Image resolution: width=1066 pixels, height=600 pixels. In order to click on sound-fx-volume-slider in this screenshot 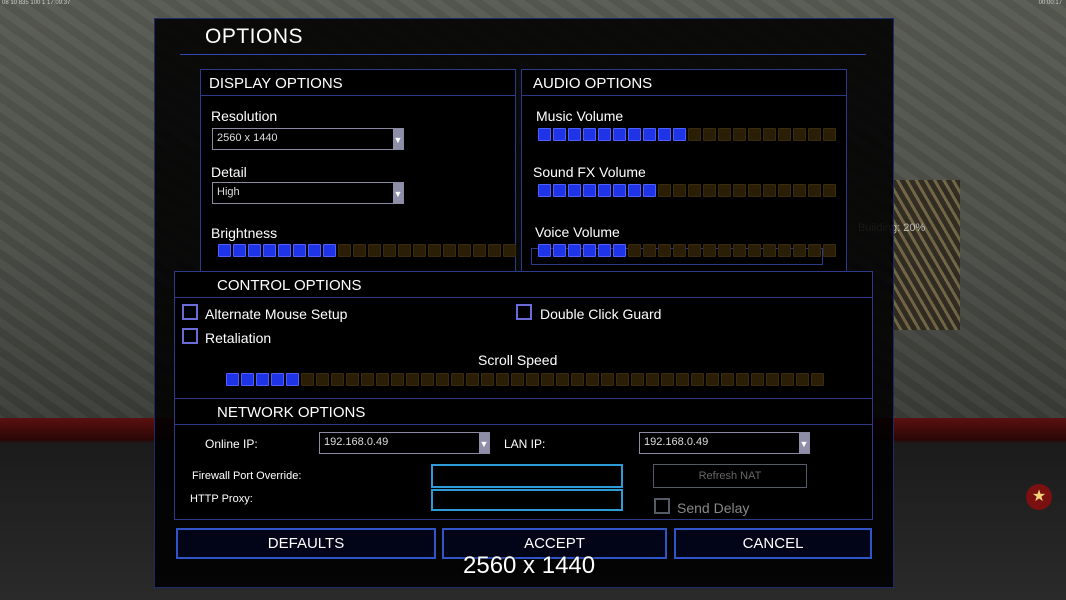, I will do `click(687, 190)`.